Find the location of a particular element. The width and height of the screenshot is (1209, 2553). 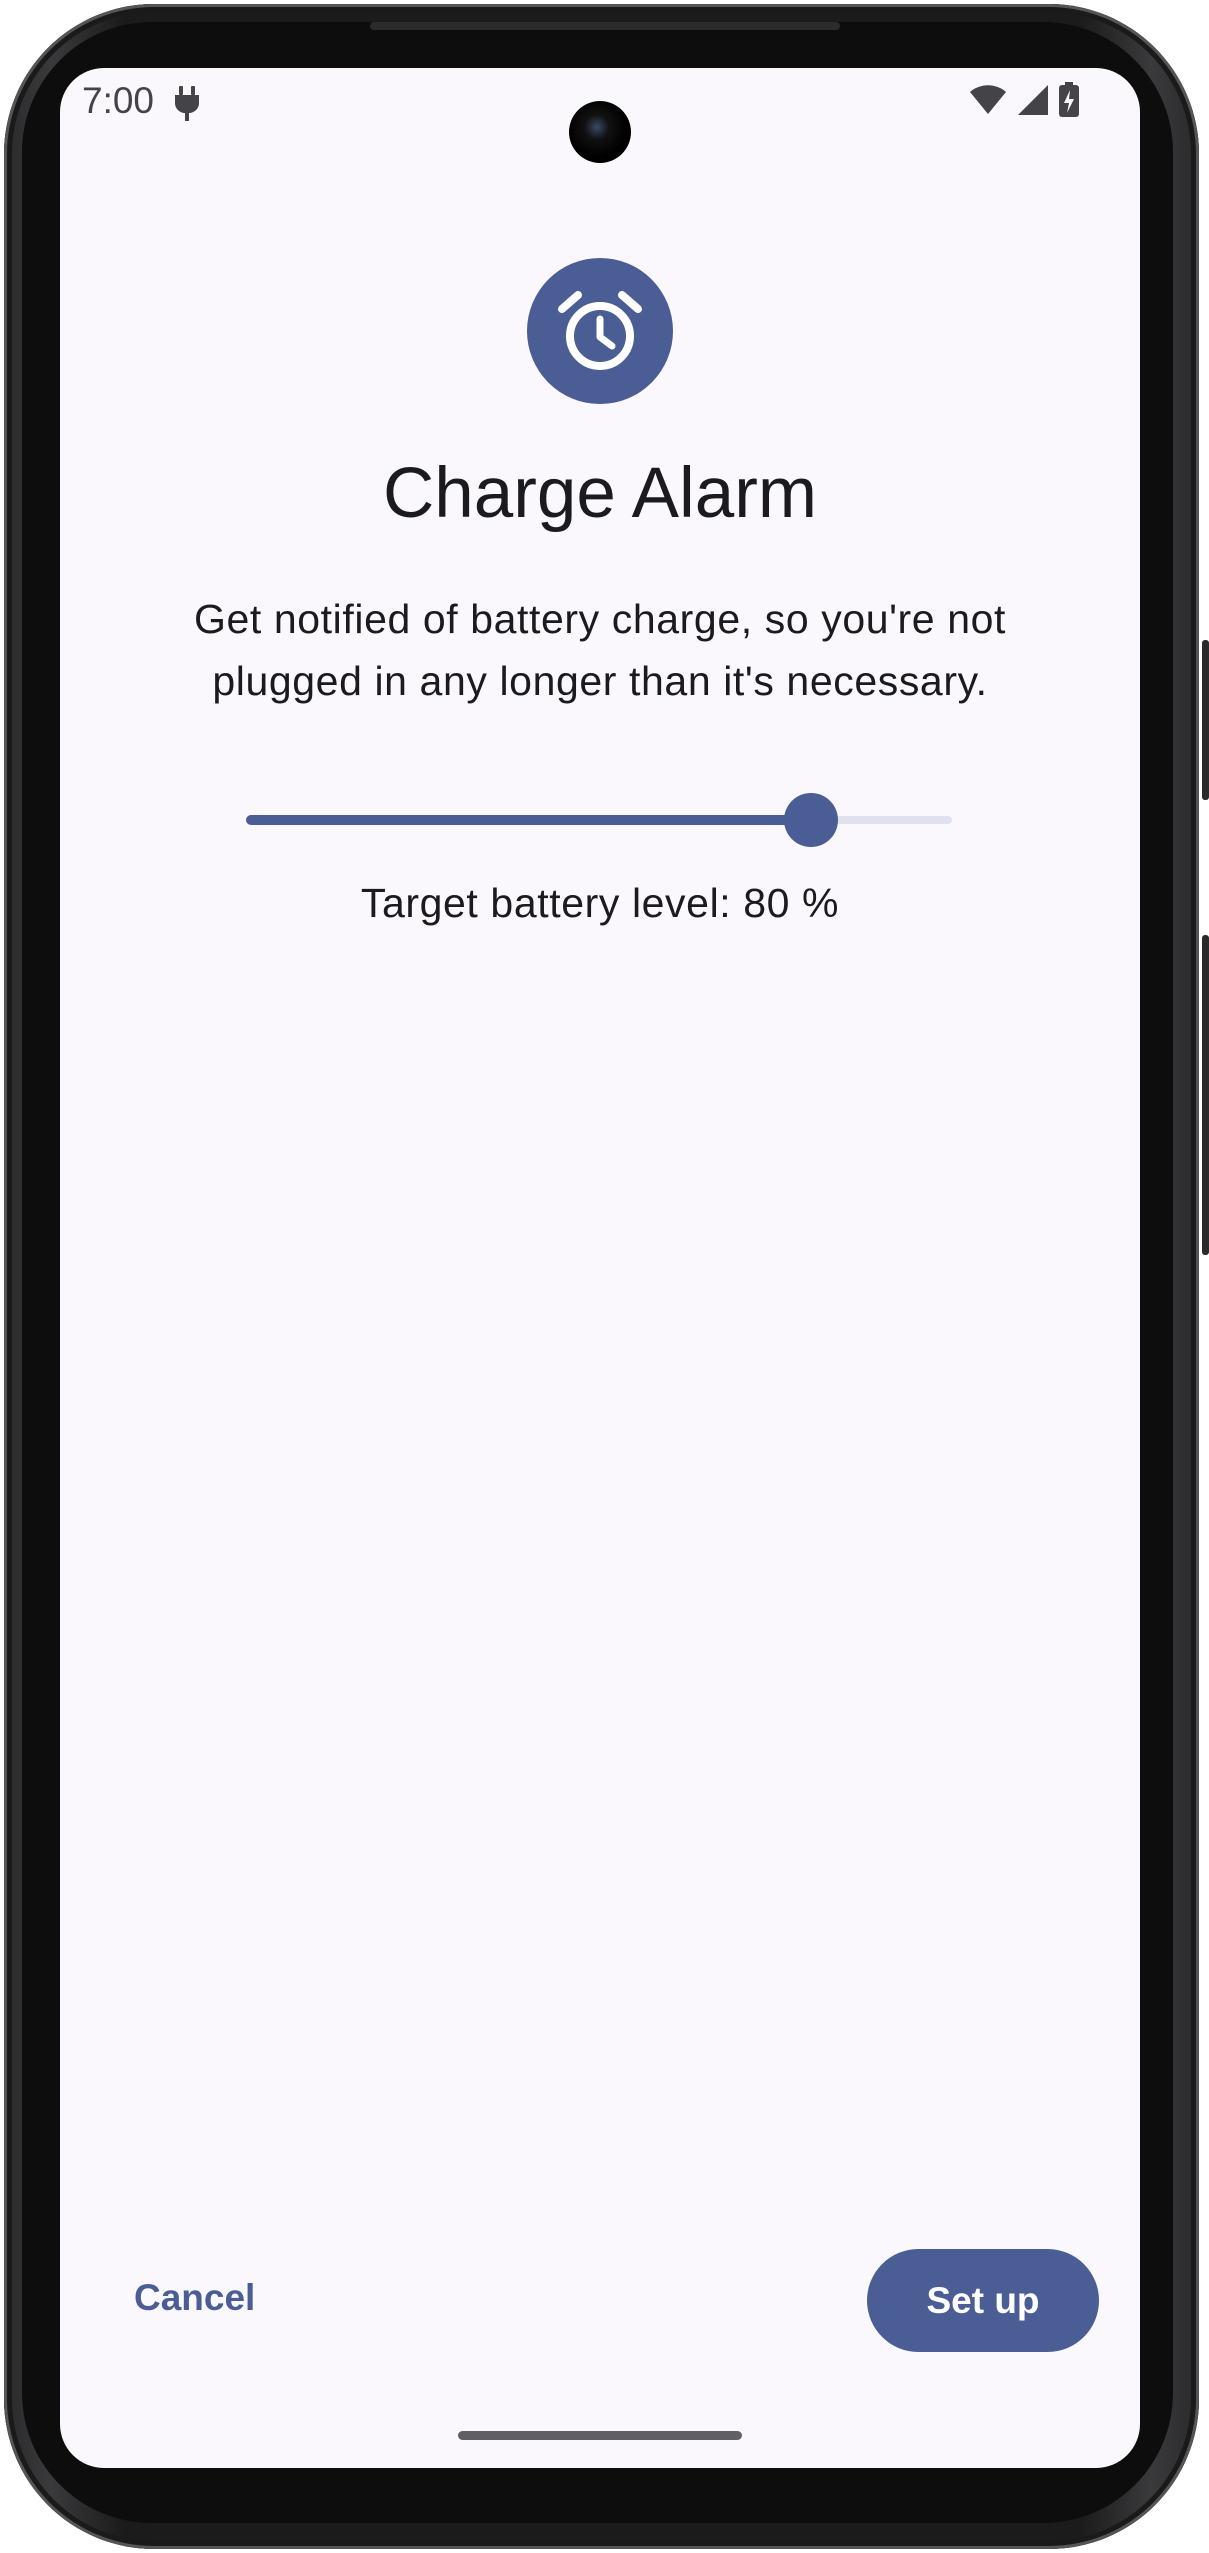

setup-button: Set up is located at coordinates (983, 2300).